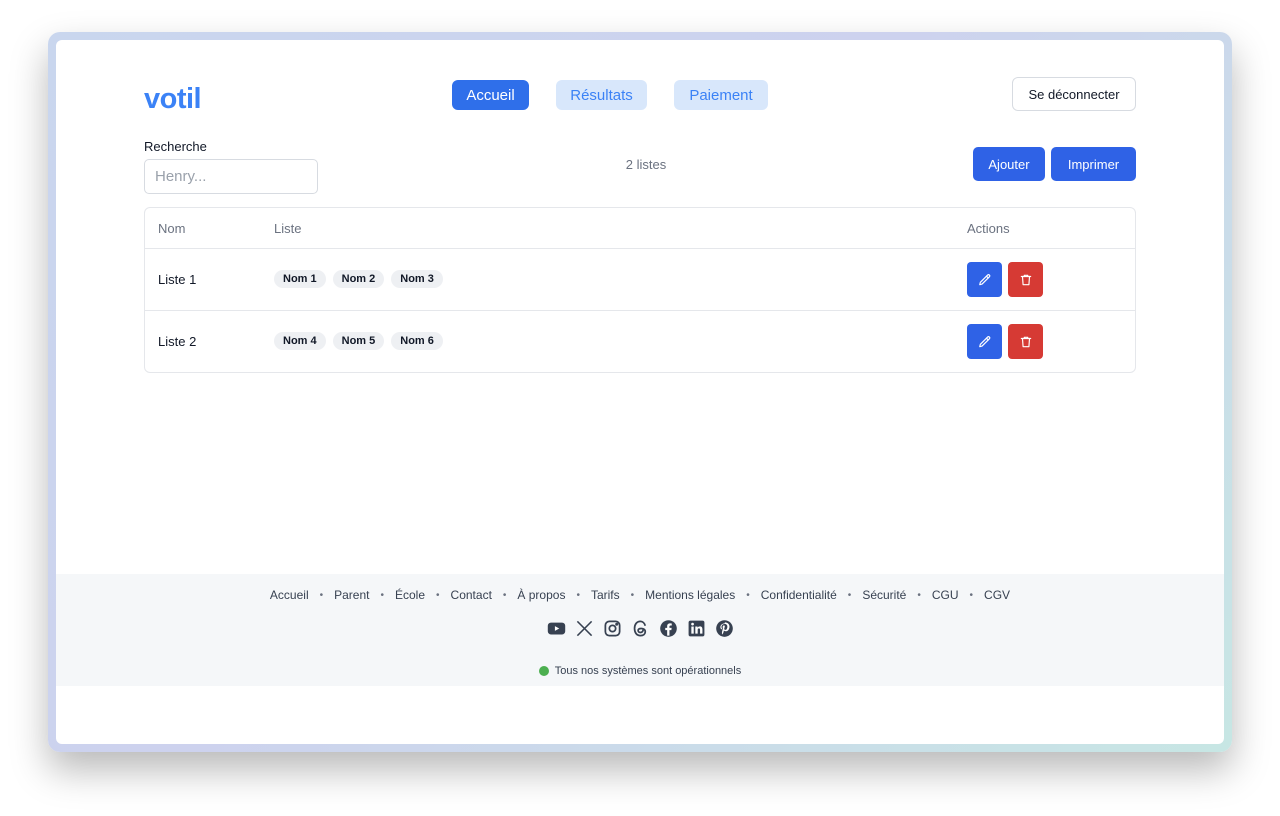 The image size is (1280, 816). What do you see at coordinates (988, 228) in the screenshot?
I see `column-header-actions: Actions` at bounding box center [988, 228].